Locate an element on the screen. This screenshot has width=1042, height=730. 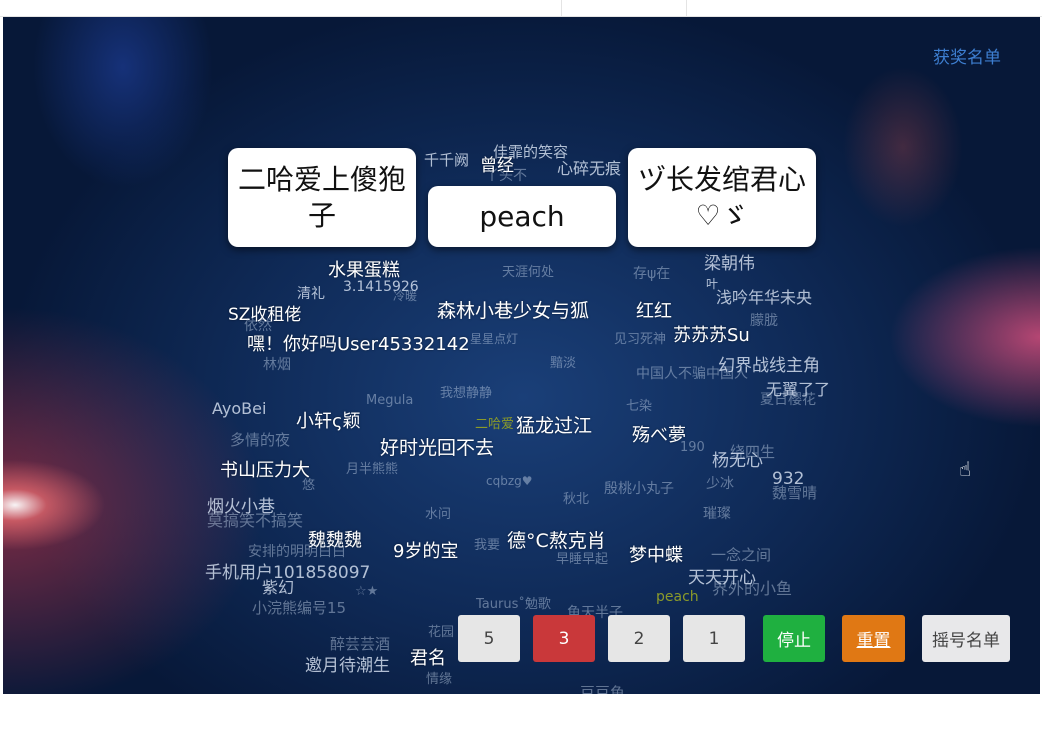
name-cloud-item: 二哈爱 is located at coordinates (495, 424).